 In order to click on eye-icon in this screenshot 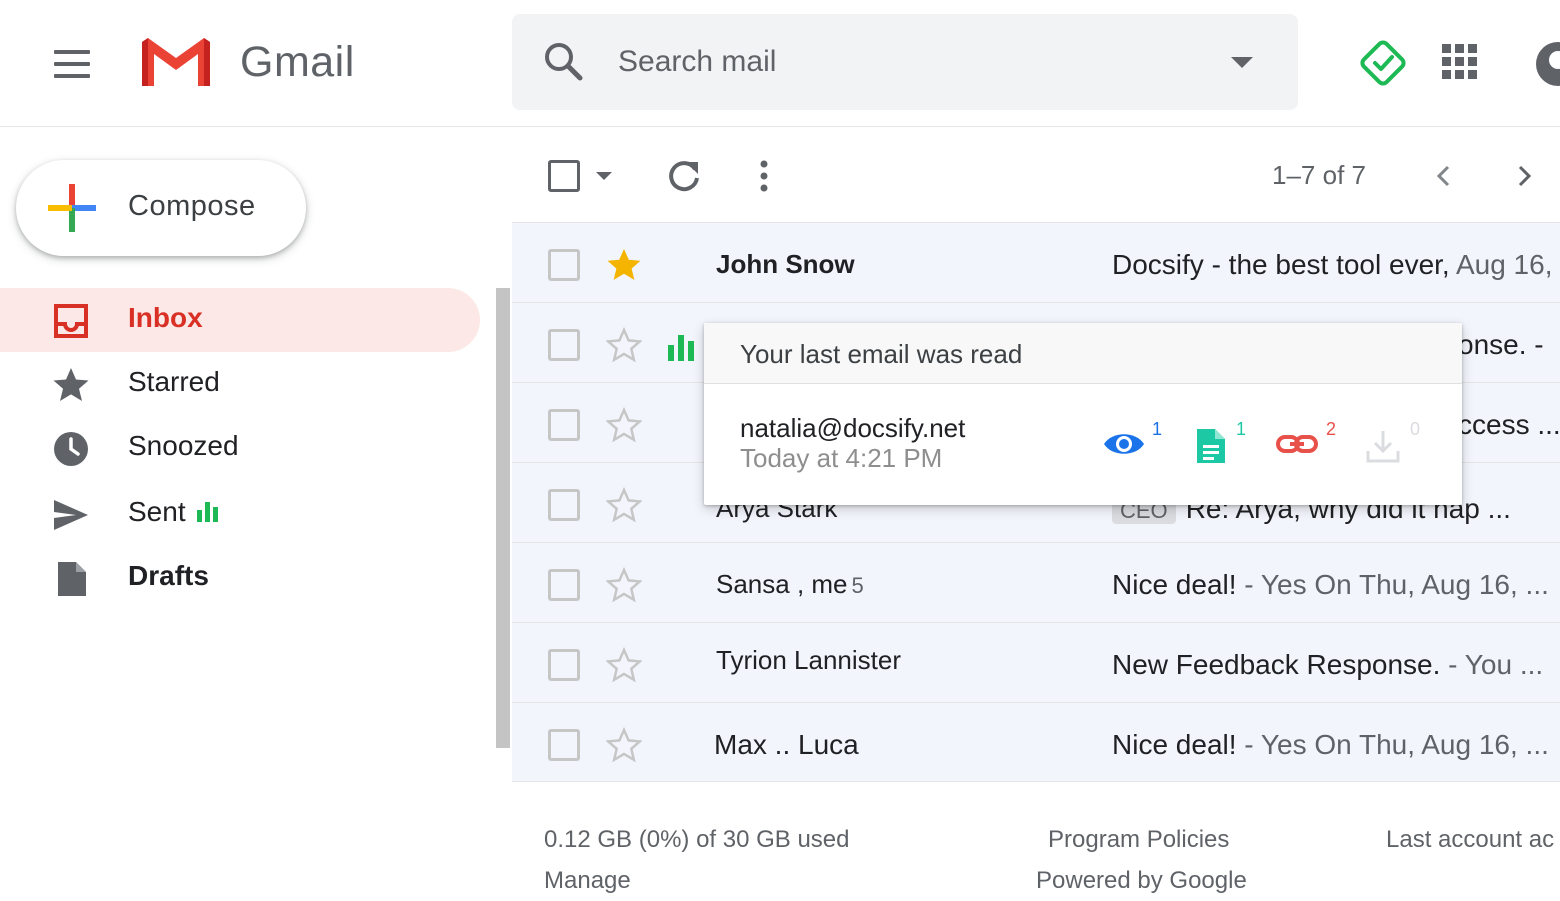, I will do `click(1124, 444)`.